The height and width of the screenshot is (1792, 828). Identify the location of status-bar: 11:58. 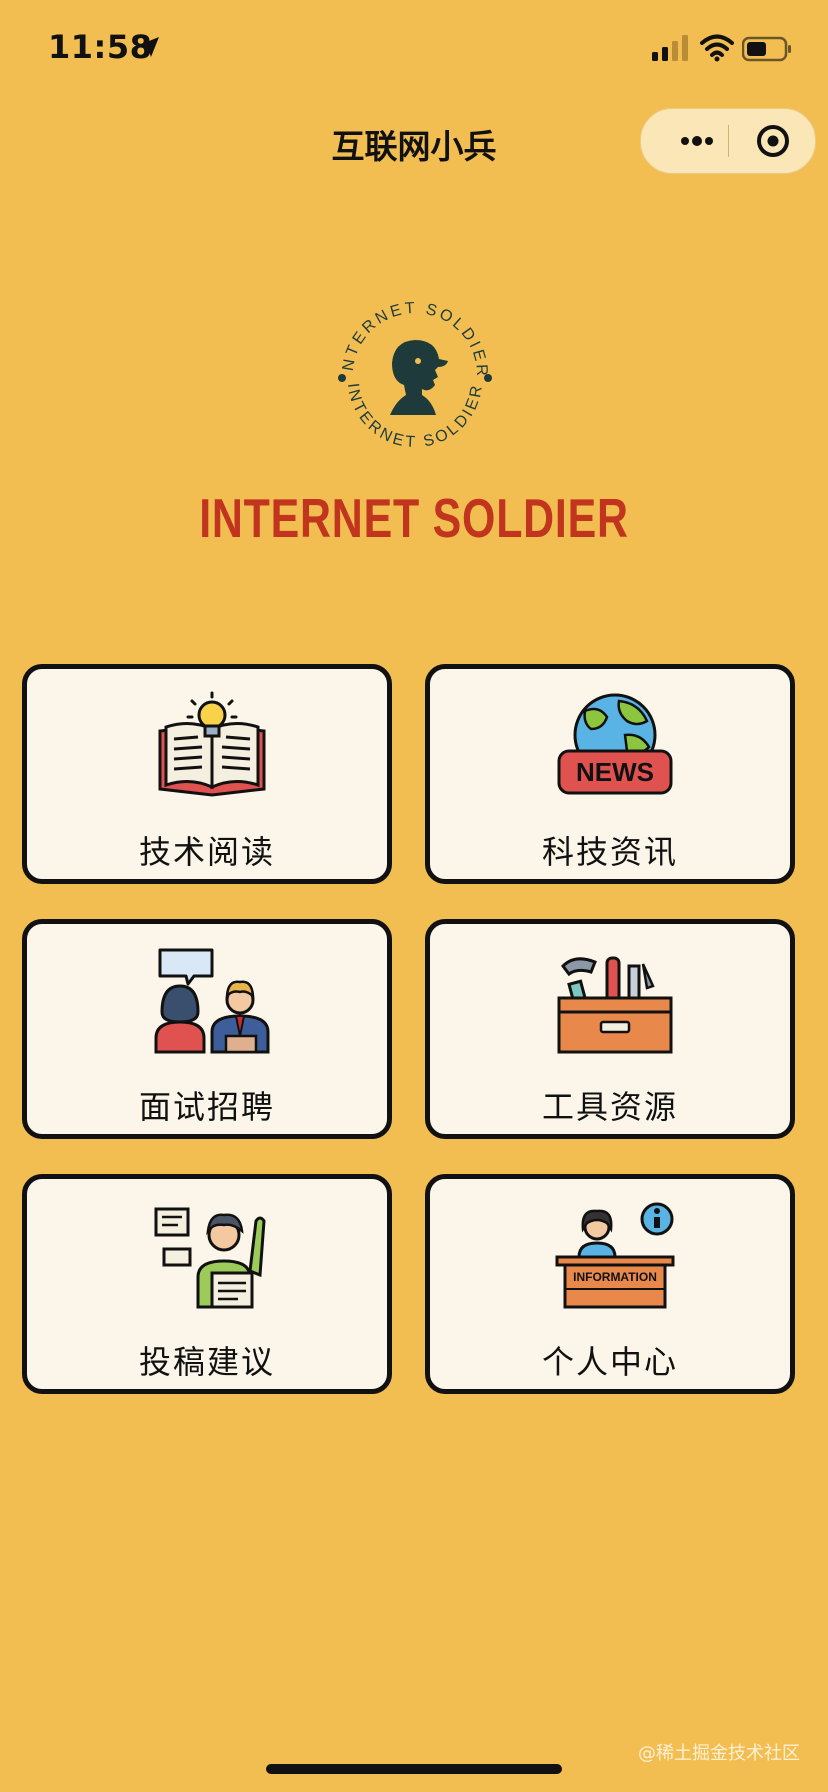
(414, 50).